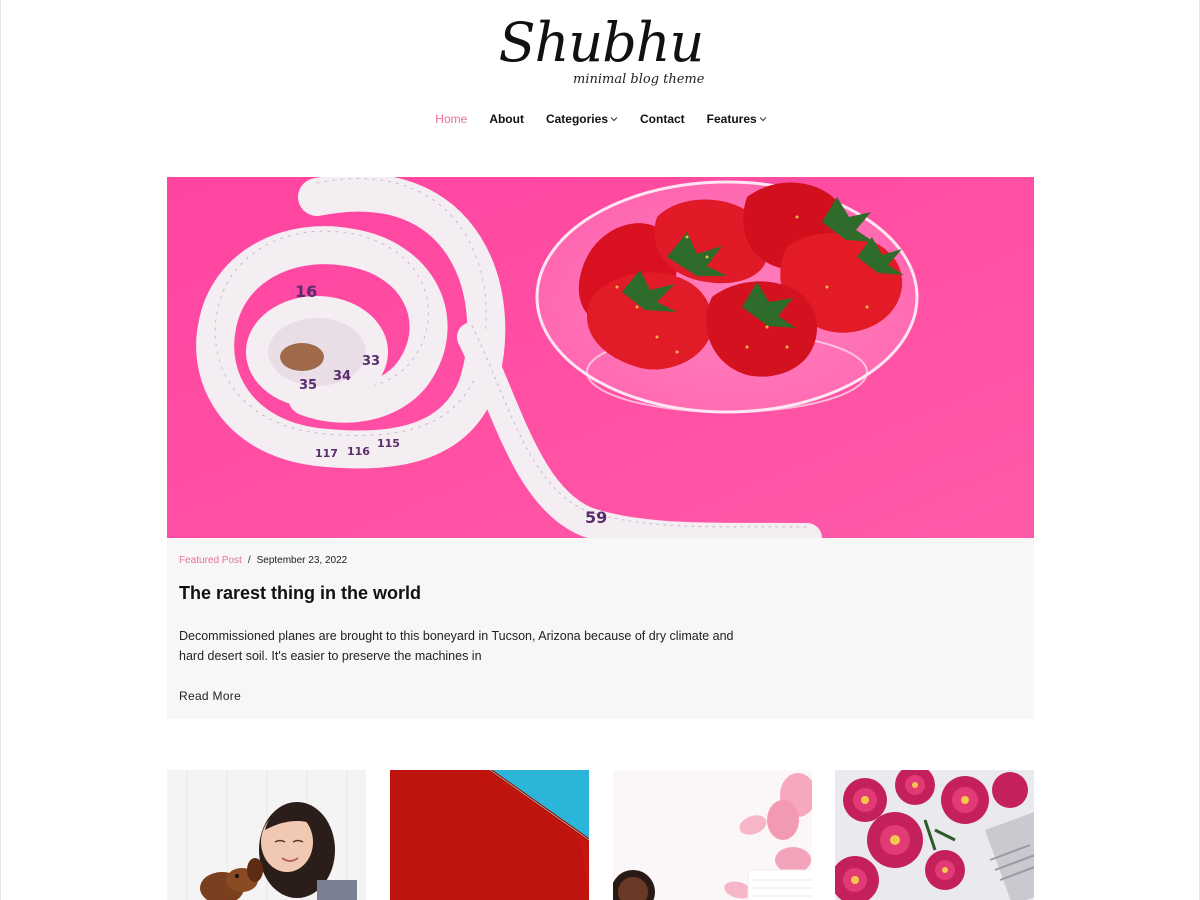 The image size is (1200, 900). I want to click on post-meta: Featured Post / September 23, 2022, so click(263, 560).